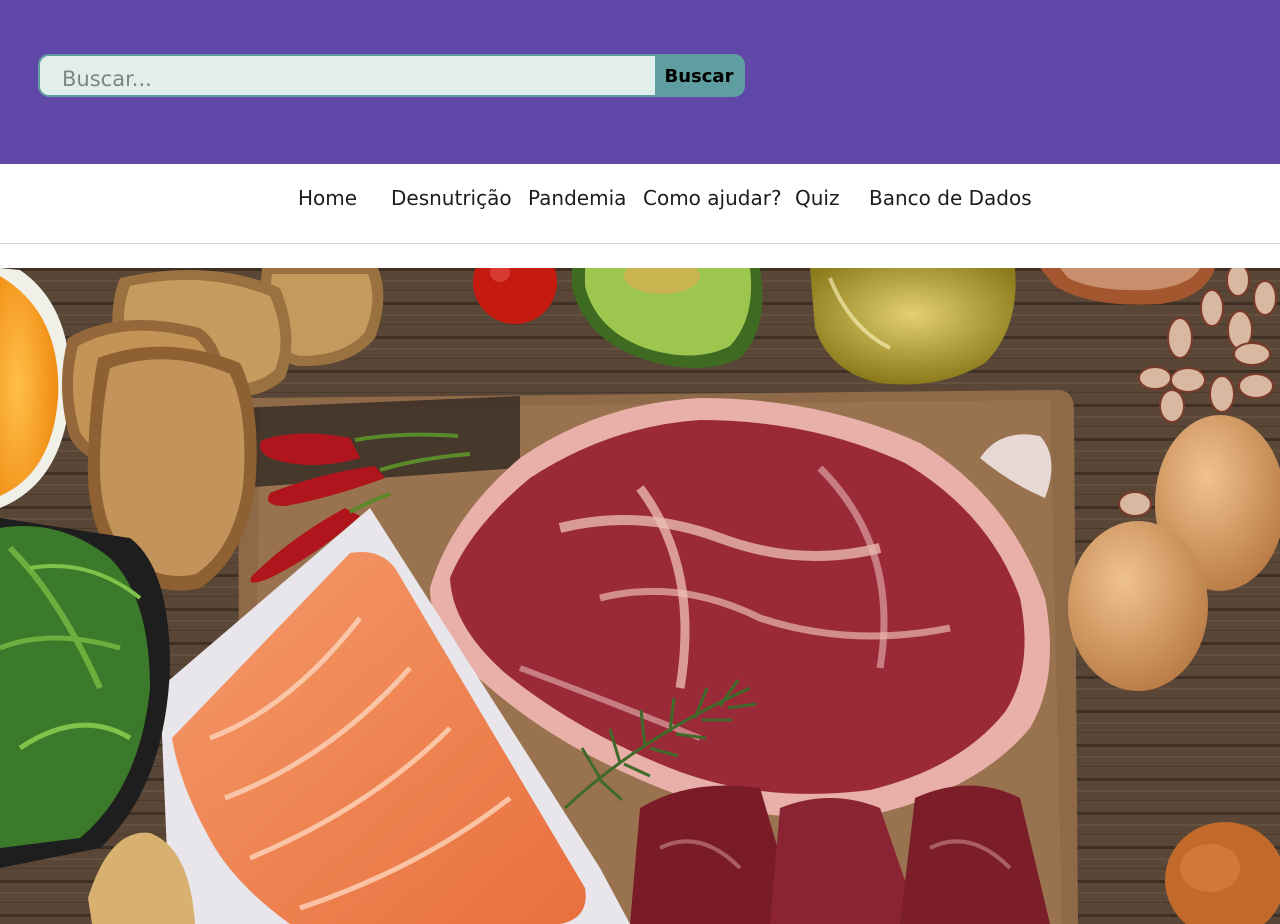 The image size is (1280, 924). I want to click on search-button: Buscar, so click(699, 75).